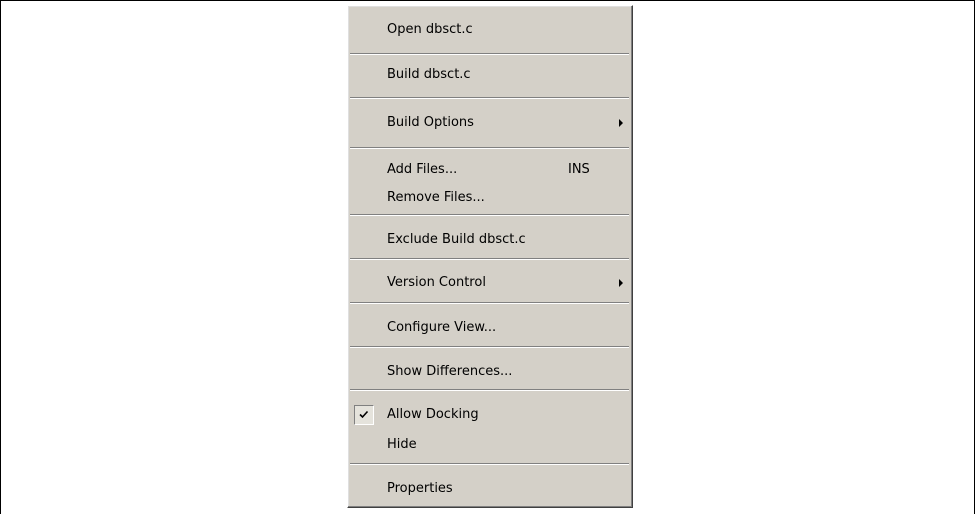 Image resolution: width=975 pixels, height=515 pixels. Describe the element at coordinates (402, 444) in the screenshot. I see `menu-item-label: Hide` at that location.